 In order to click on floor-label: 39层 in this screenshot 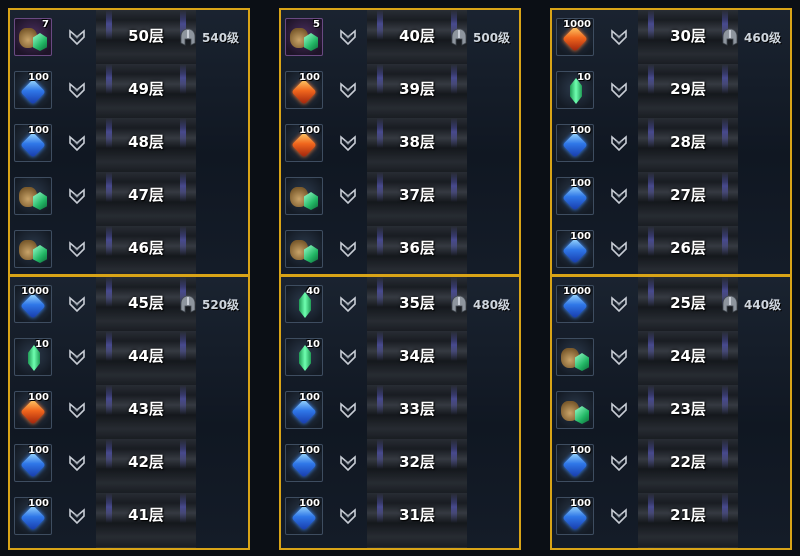, I will do `click(417, 89)`.